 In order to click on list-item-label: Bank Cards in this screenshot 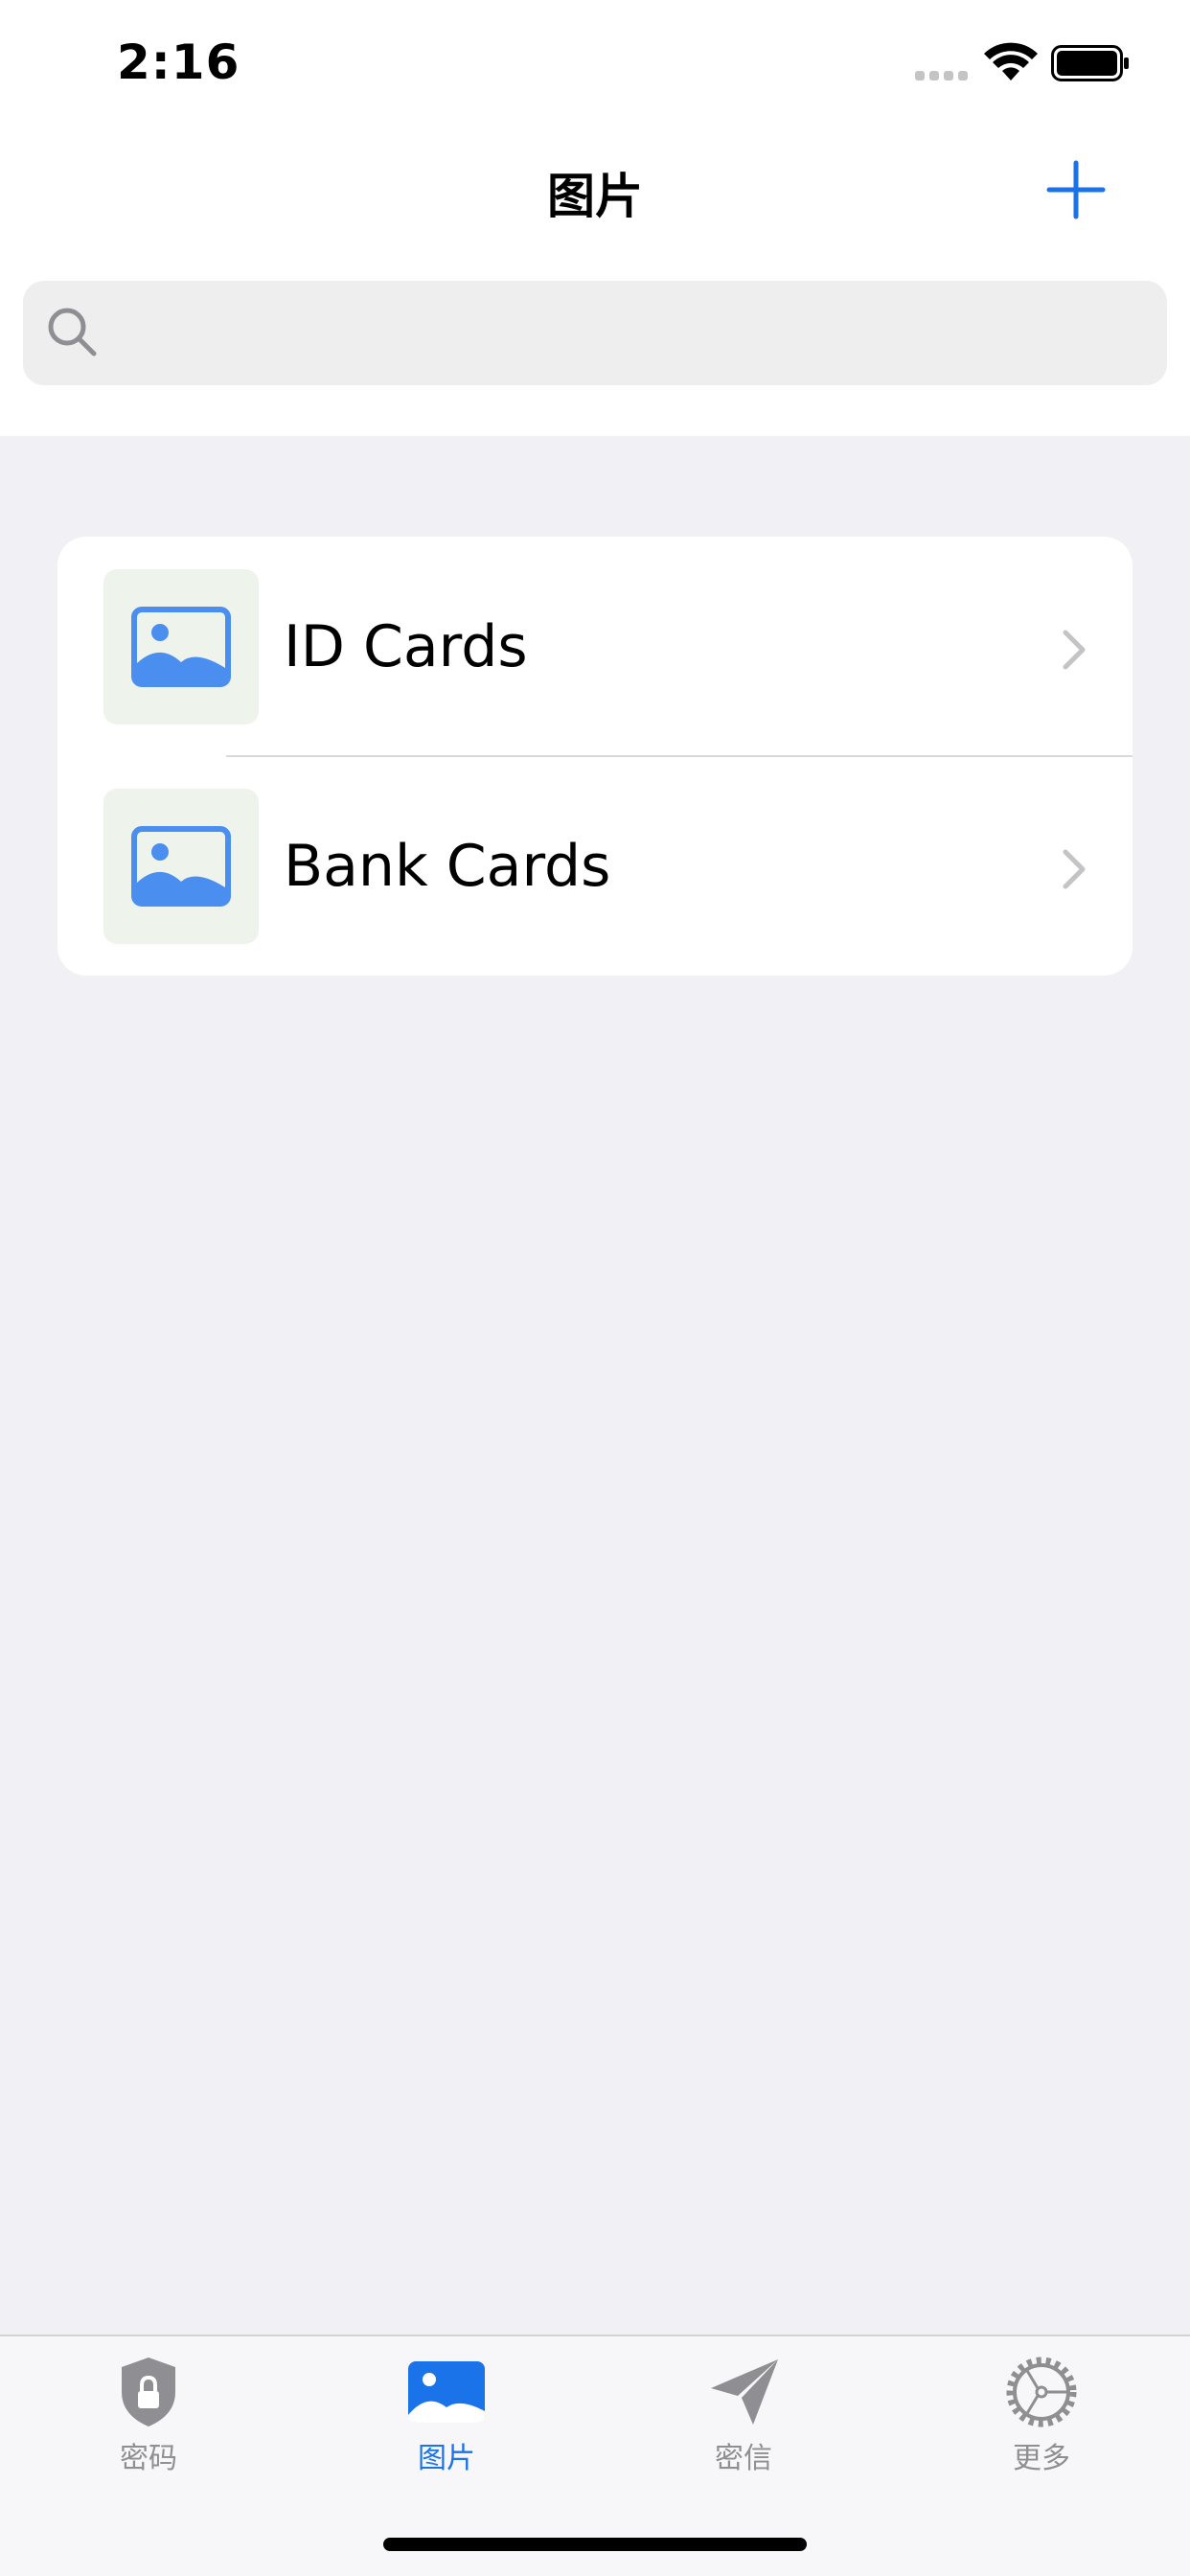, I will do `click(448, 866)`.